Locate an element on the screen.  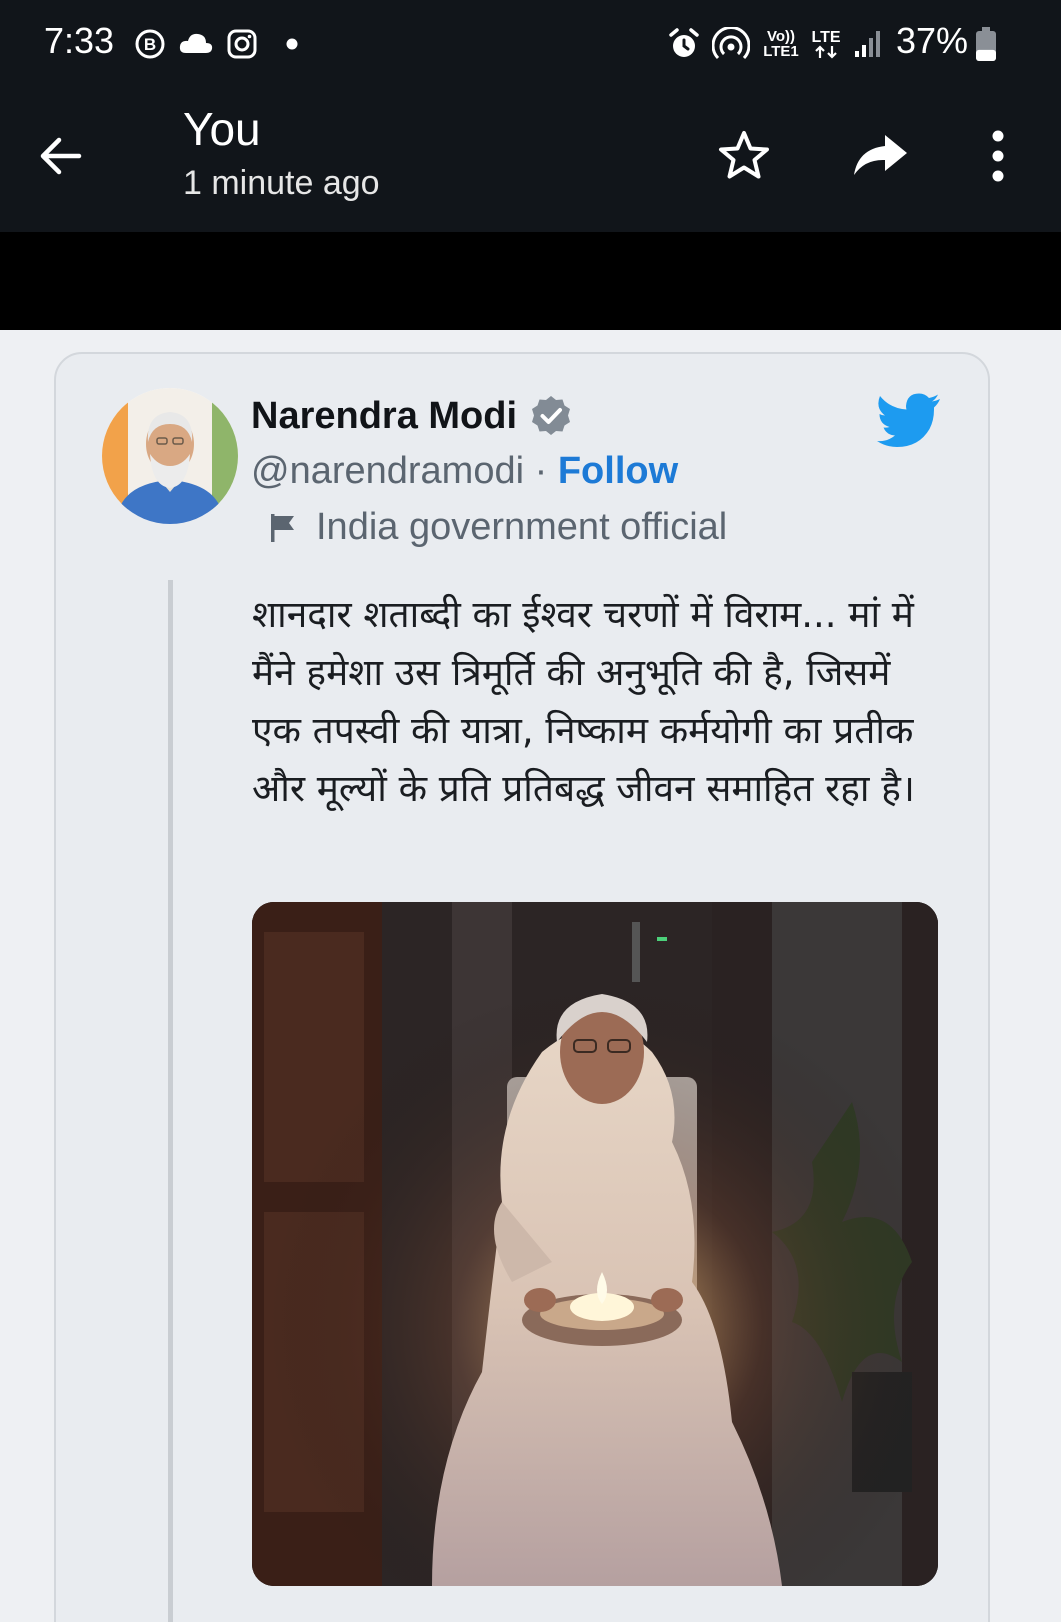
hotspot-icon is located at coordinates (731, 43).